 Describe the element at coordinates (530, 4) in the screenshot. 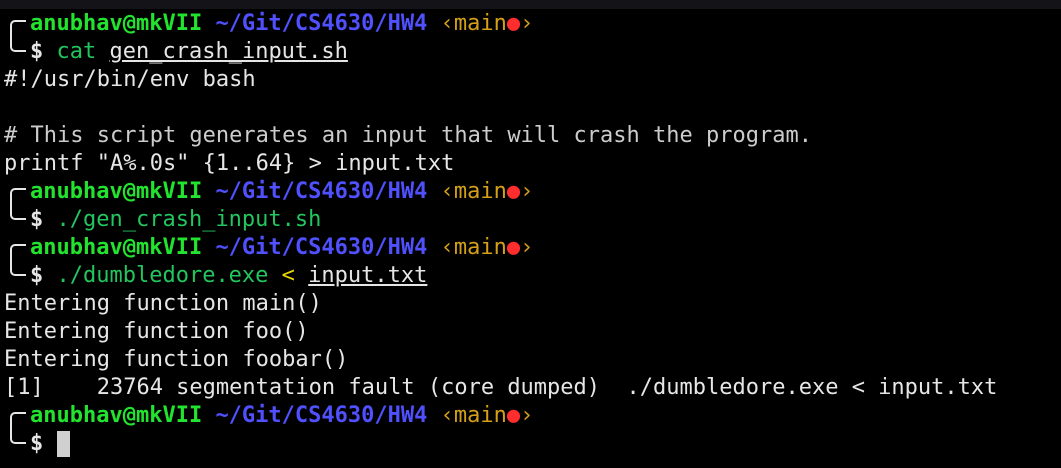

I see `title-bar` at that location.